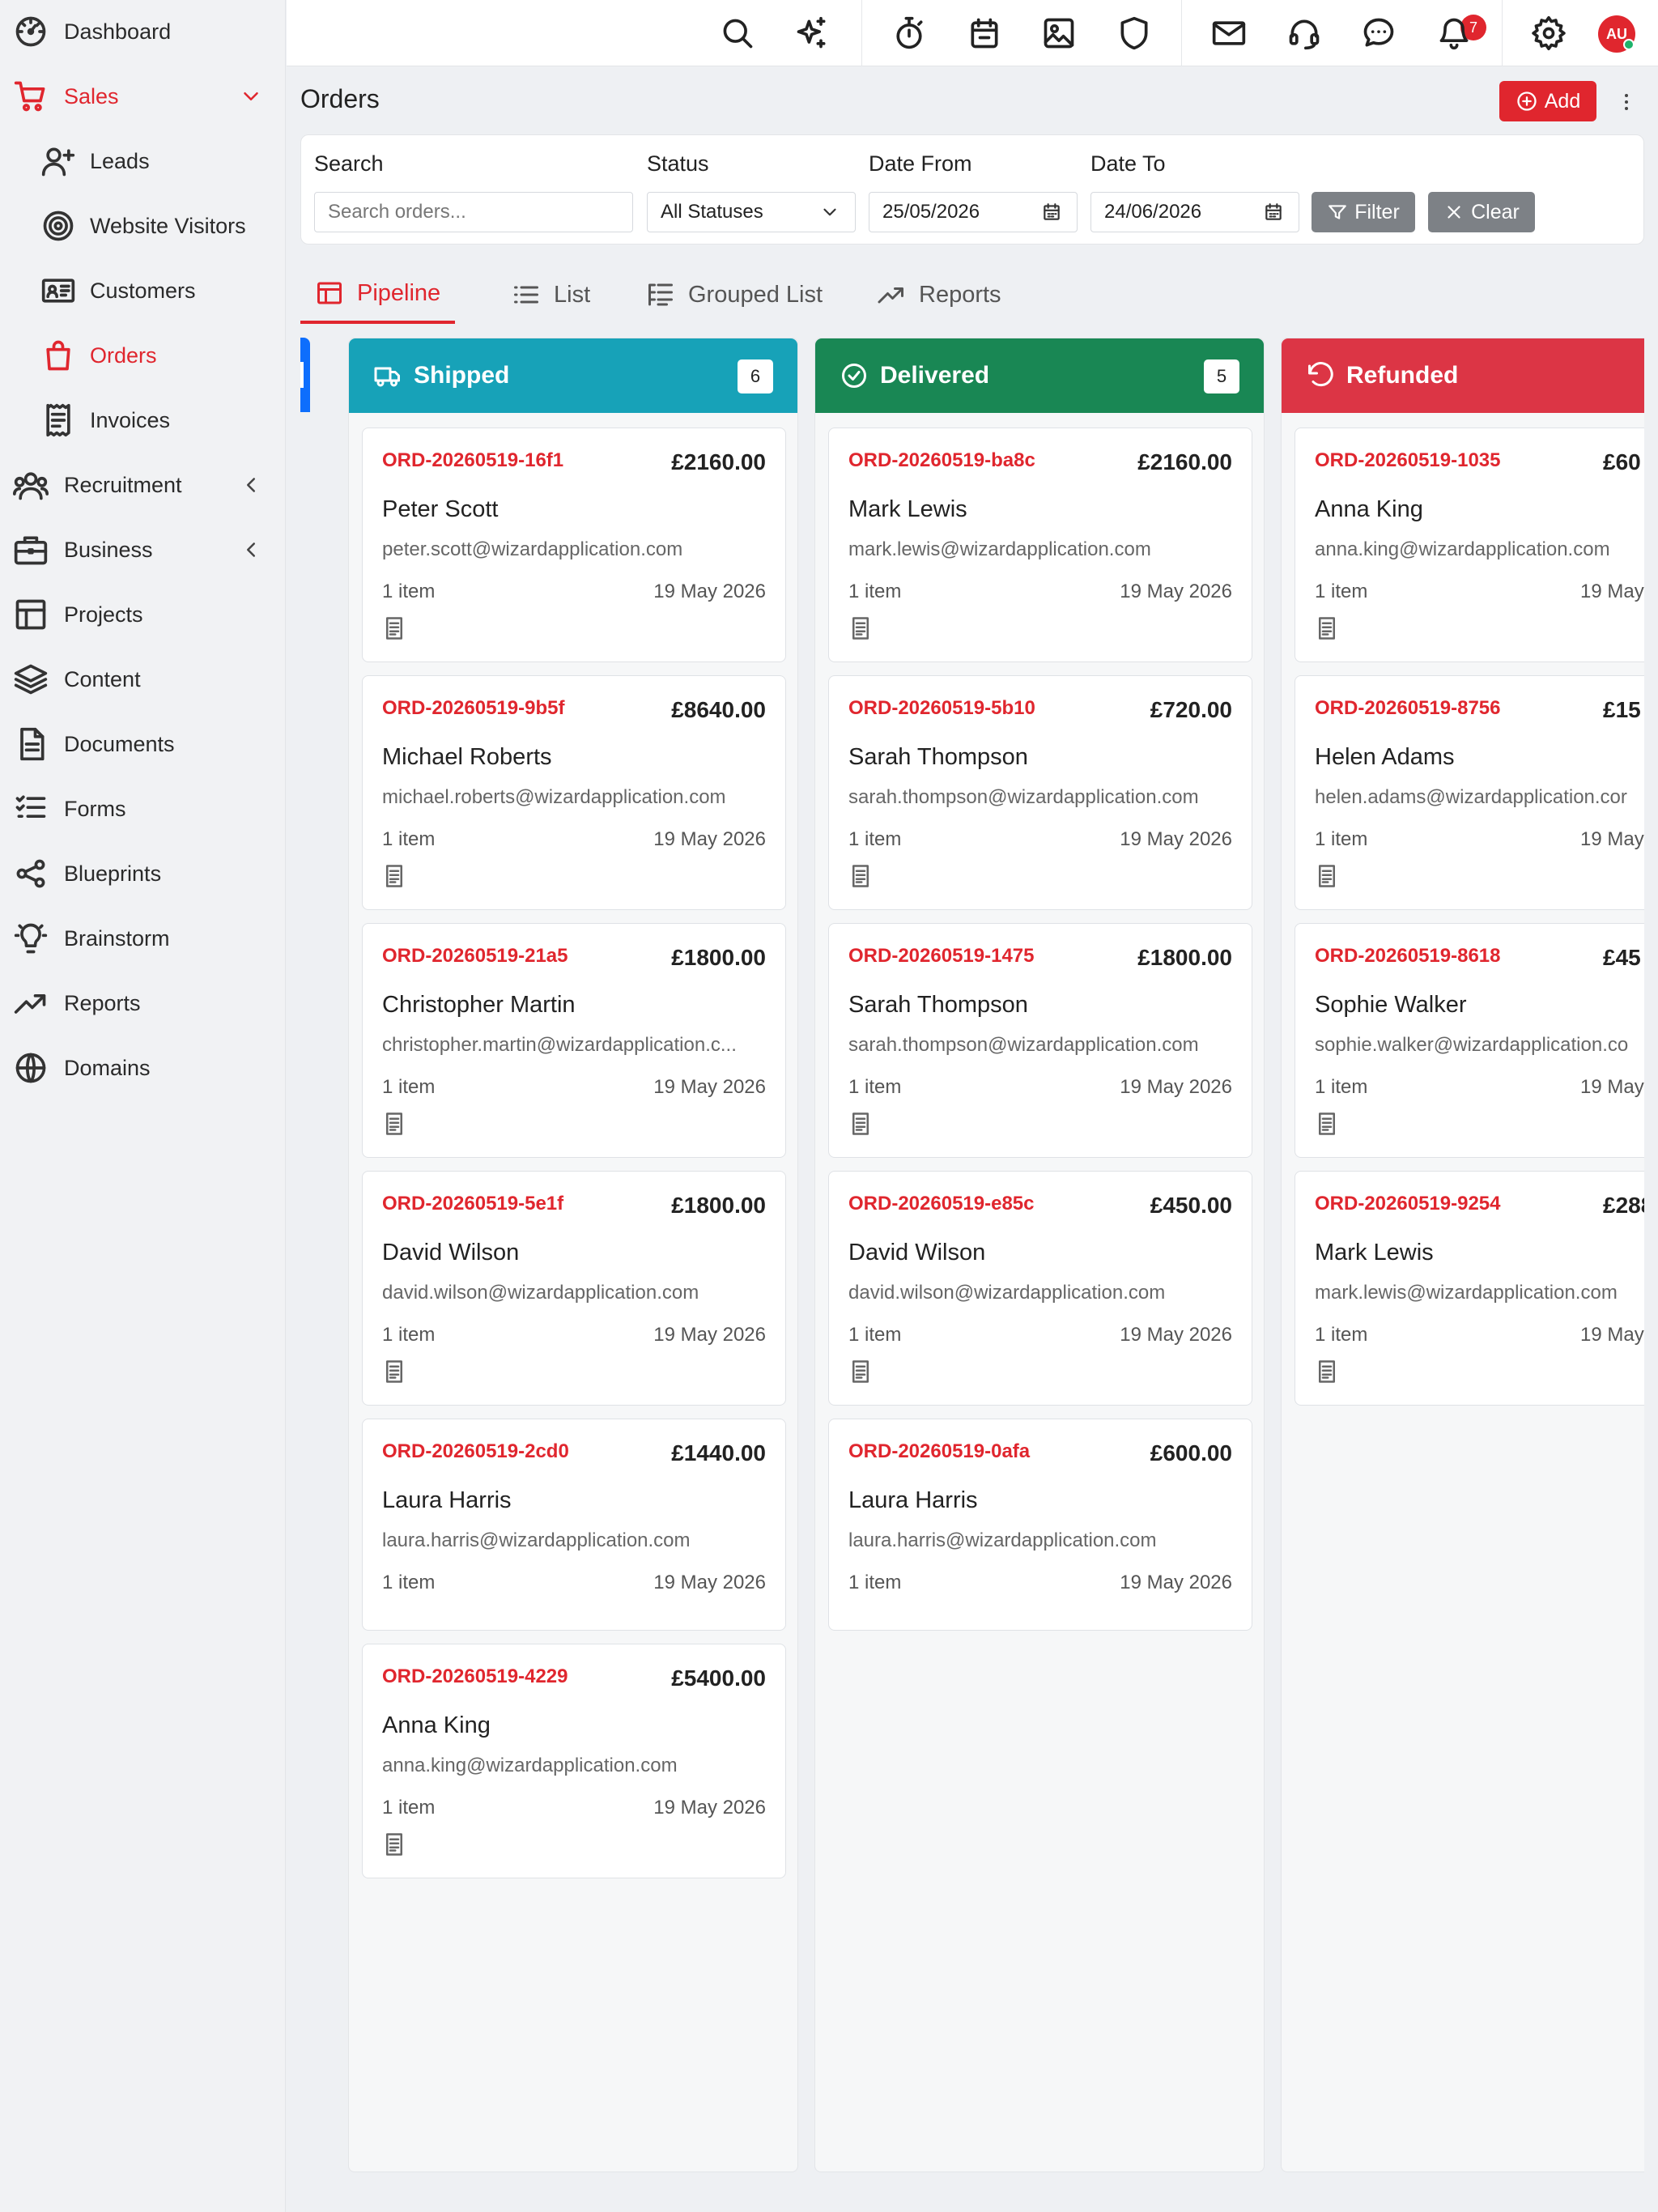 This screenshot has width=1658, height=2212. Describe the element at coordinates (1363, 212) in the screenshot. I see `filter-button: Filter` at that location.